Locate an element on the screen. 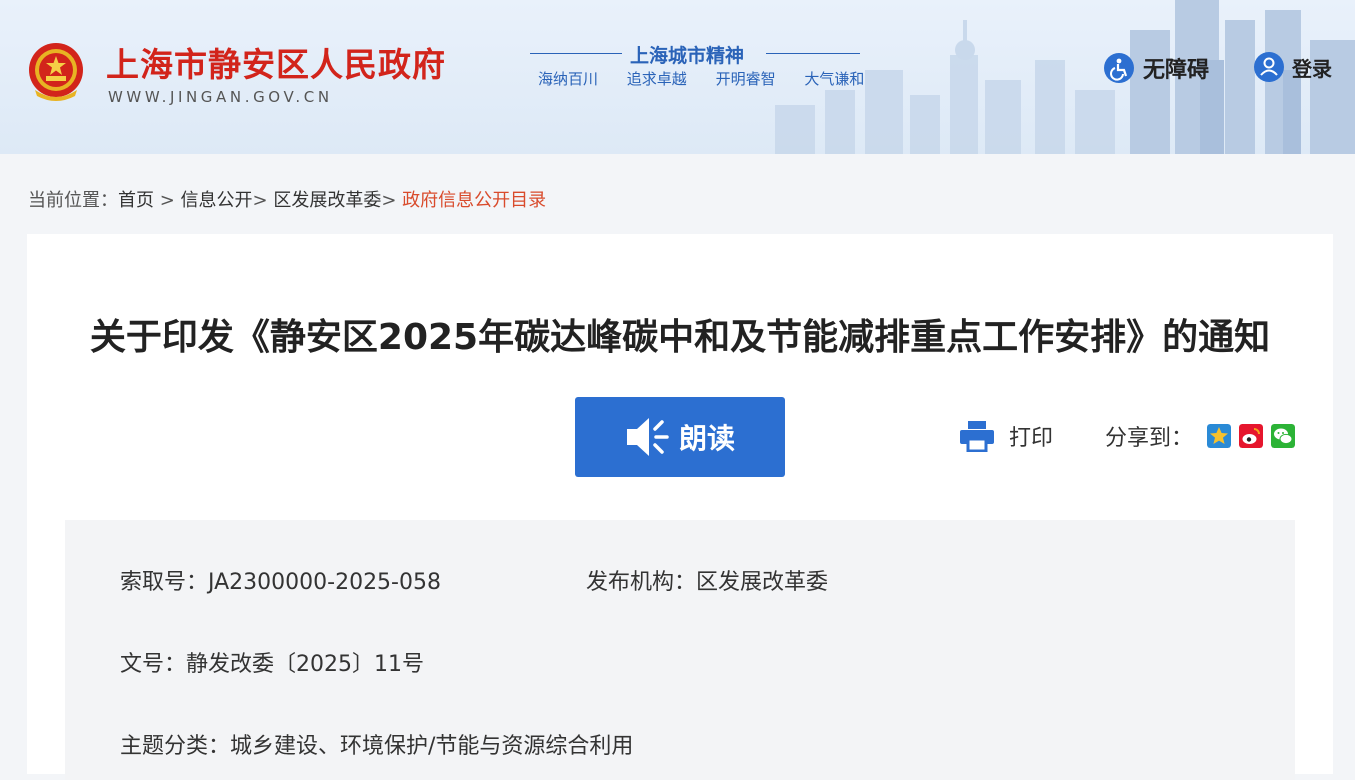 The image size is (1355, 780). printer-icon is located at coordinates (977, 436).